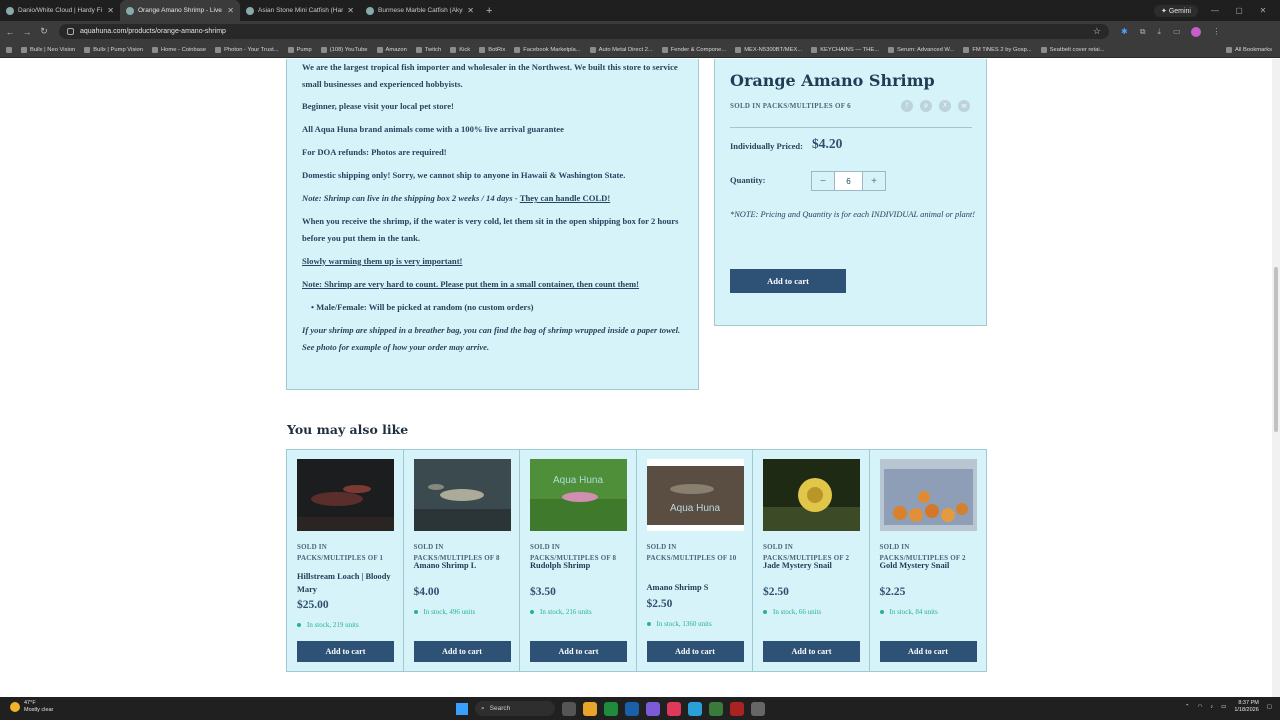 This screenshot has width=1280, height=720. Describe the element at coordinates (716, 708) in the screenshot. I see `store-icon` at that location.